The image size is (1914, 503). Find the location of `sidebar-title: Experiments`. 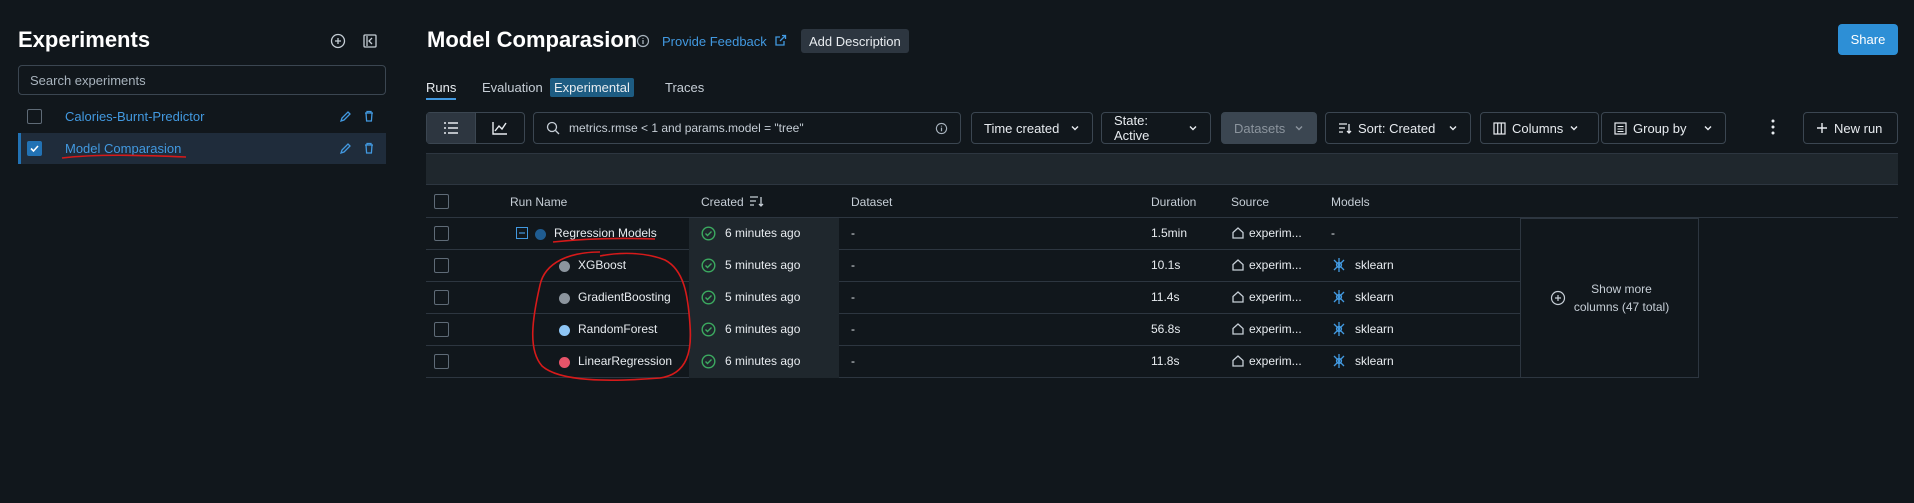

sidebar-title: Experiments is located at coordinates (84, 39).